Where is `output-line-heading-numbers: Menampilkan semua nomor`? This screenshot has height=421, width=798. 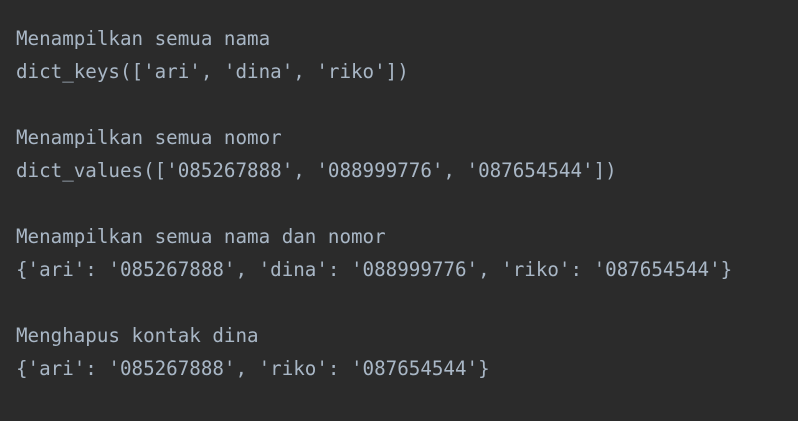
output-line-heading-numbers: Menampilkan semua nomor is located at coordinates (149, 137).